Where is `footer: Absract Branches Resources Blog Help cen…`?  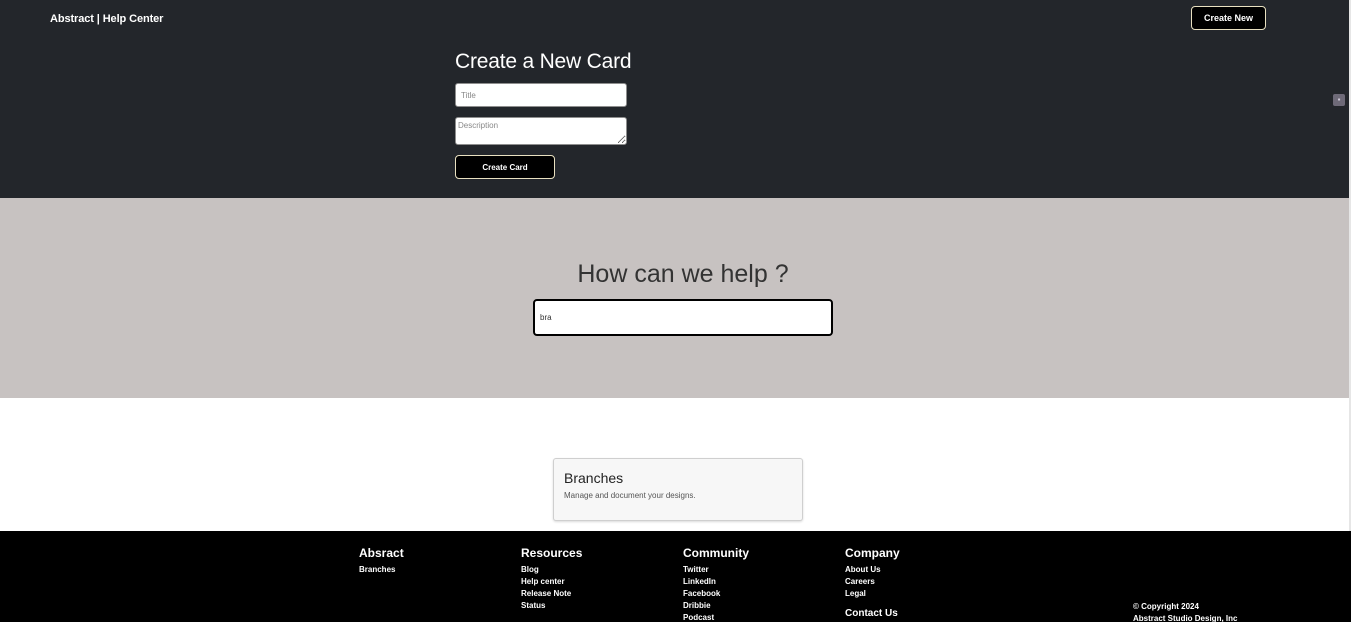 footer: Absract Branches Resources Blog Help cen… is located at coordinates (675, 576).